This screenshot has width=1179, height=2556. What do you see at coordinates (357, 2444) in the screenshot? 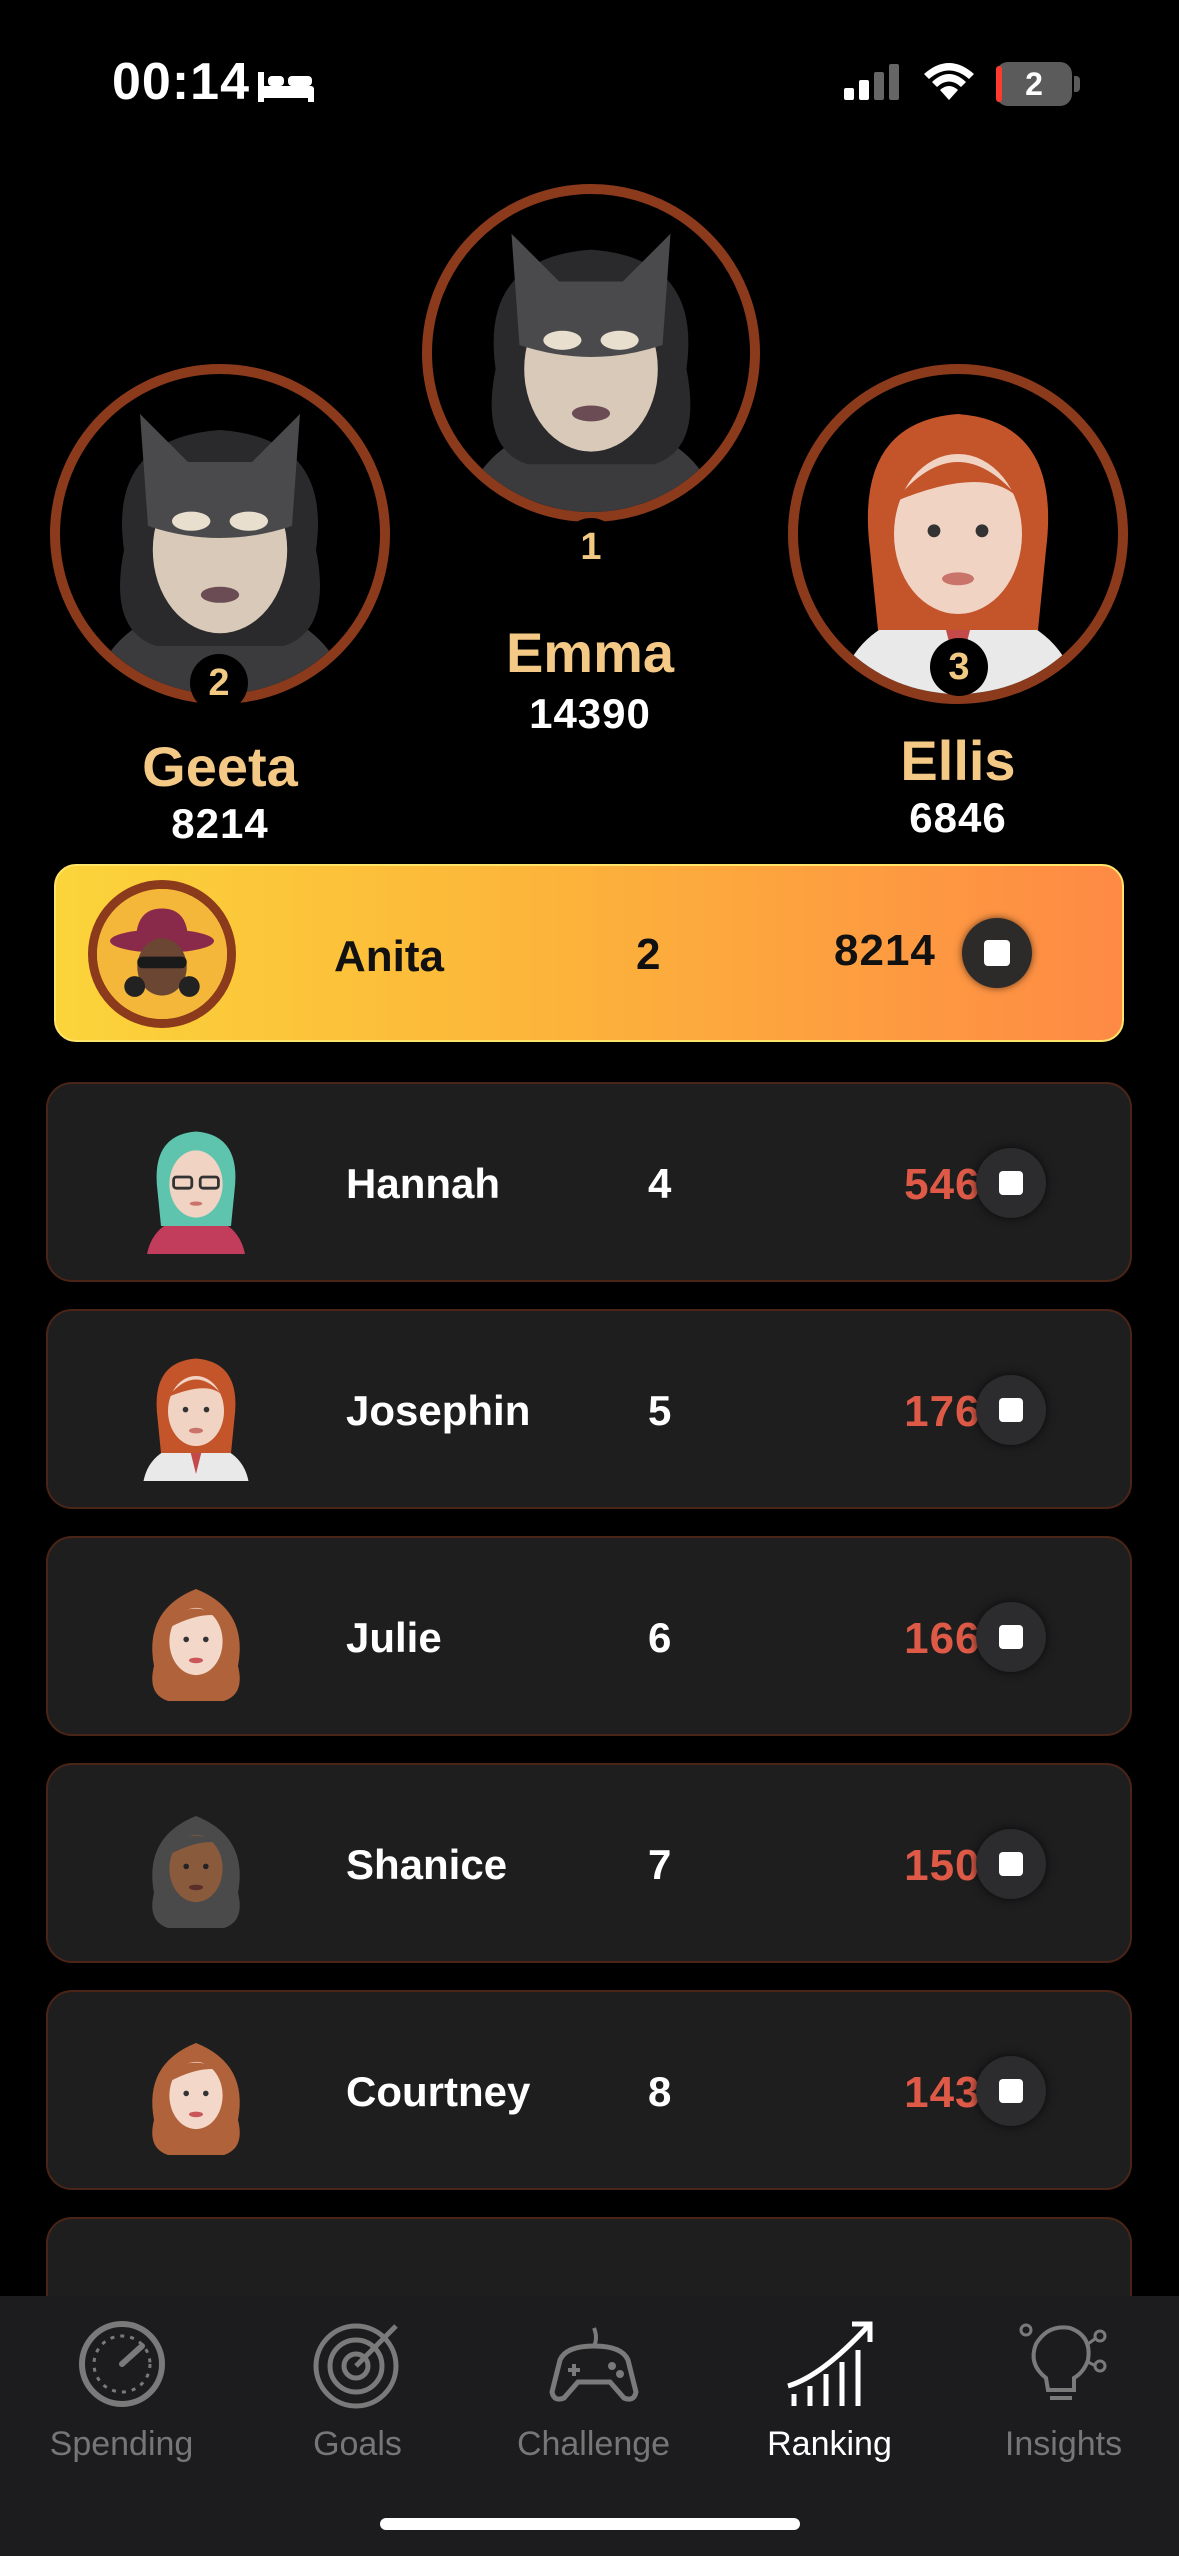
I see `tab-goals-label: Goals` at bounding box center [357, 2444].